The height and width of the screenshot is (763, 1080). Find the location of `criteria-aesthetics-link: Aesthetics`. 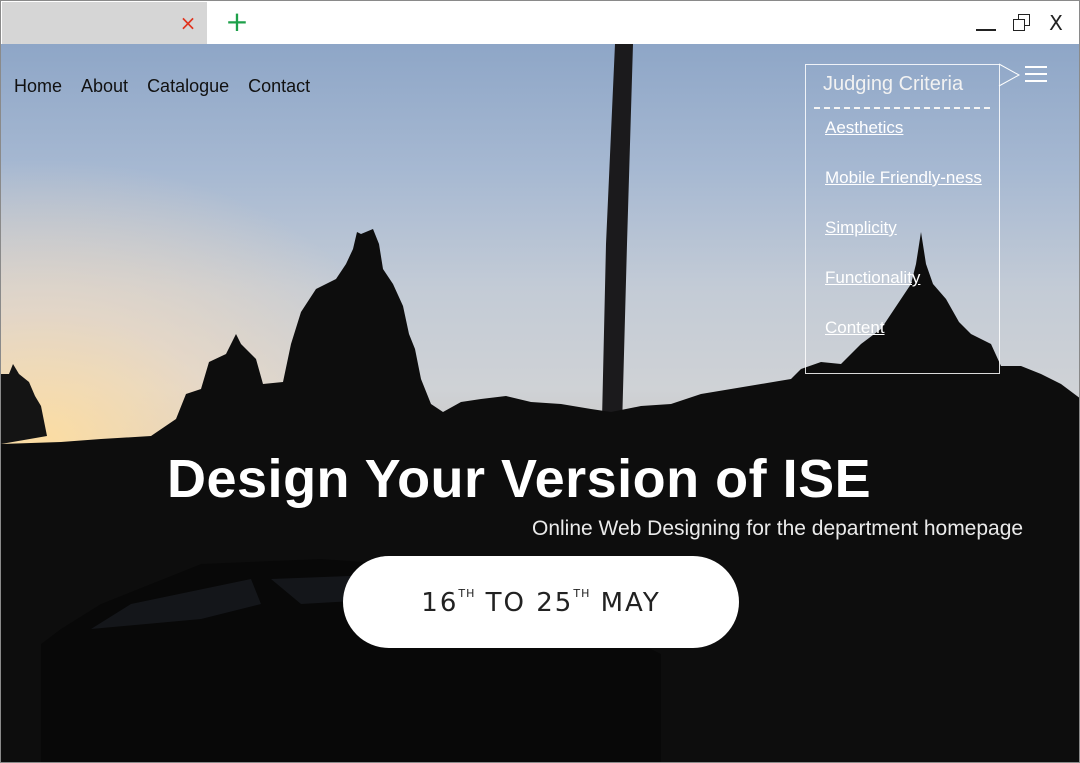

criteria-aesthetics-link: Aesthetics is located at coordinates (864, 127).